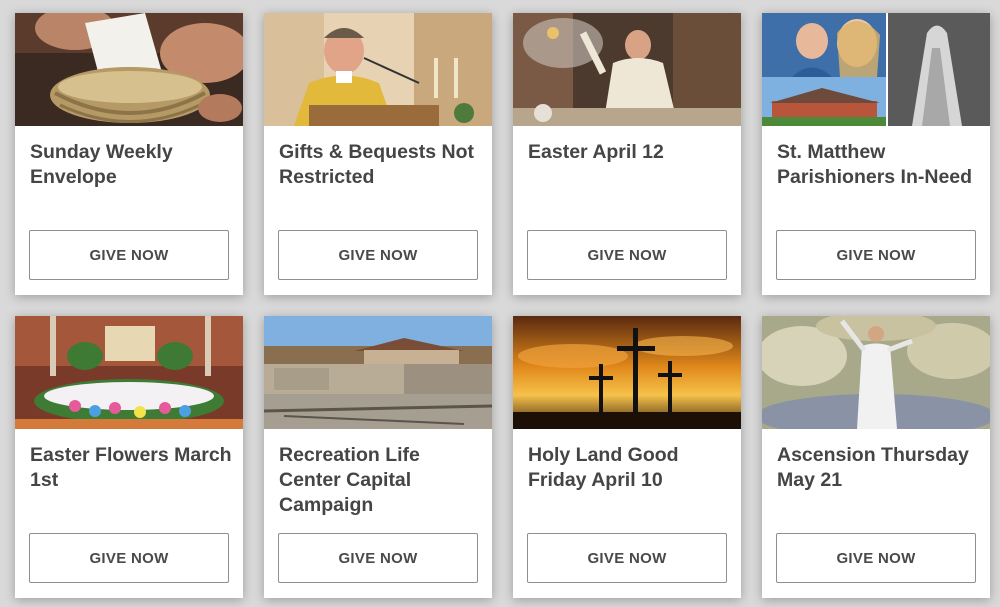 The height and width of the screenshot is (607, 1000). What do you see at coordinates (378, 372) in the screenshot?
I see `construction-site-image` at bounding box center [378, 372].